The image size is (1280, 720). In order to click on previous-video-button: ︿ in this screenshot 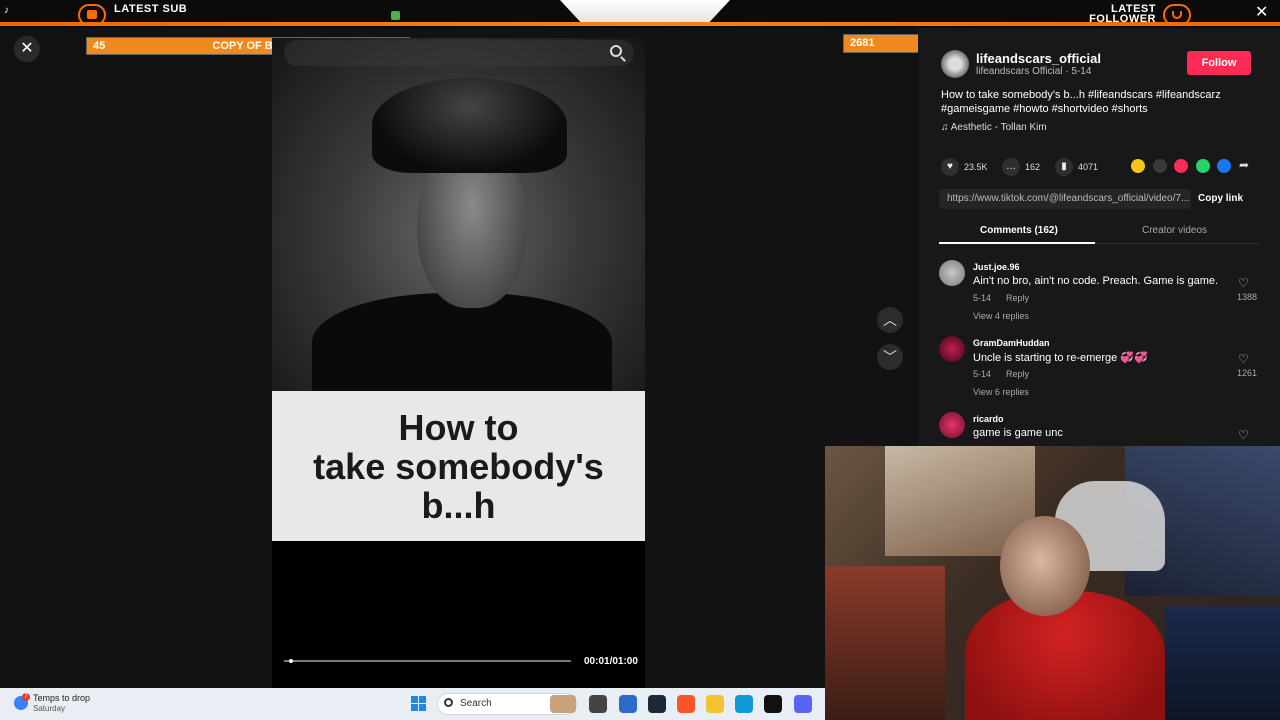, I will do `click(890, 320)`.